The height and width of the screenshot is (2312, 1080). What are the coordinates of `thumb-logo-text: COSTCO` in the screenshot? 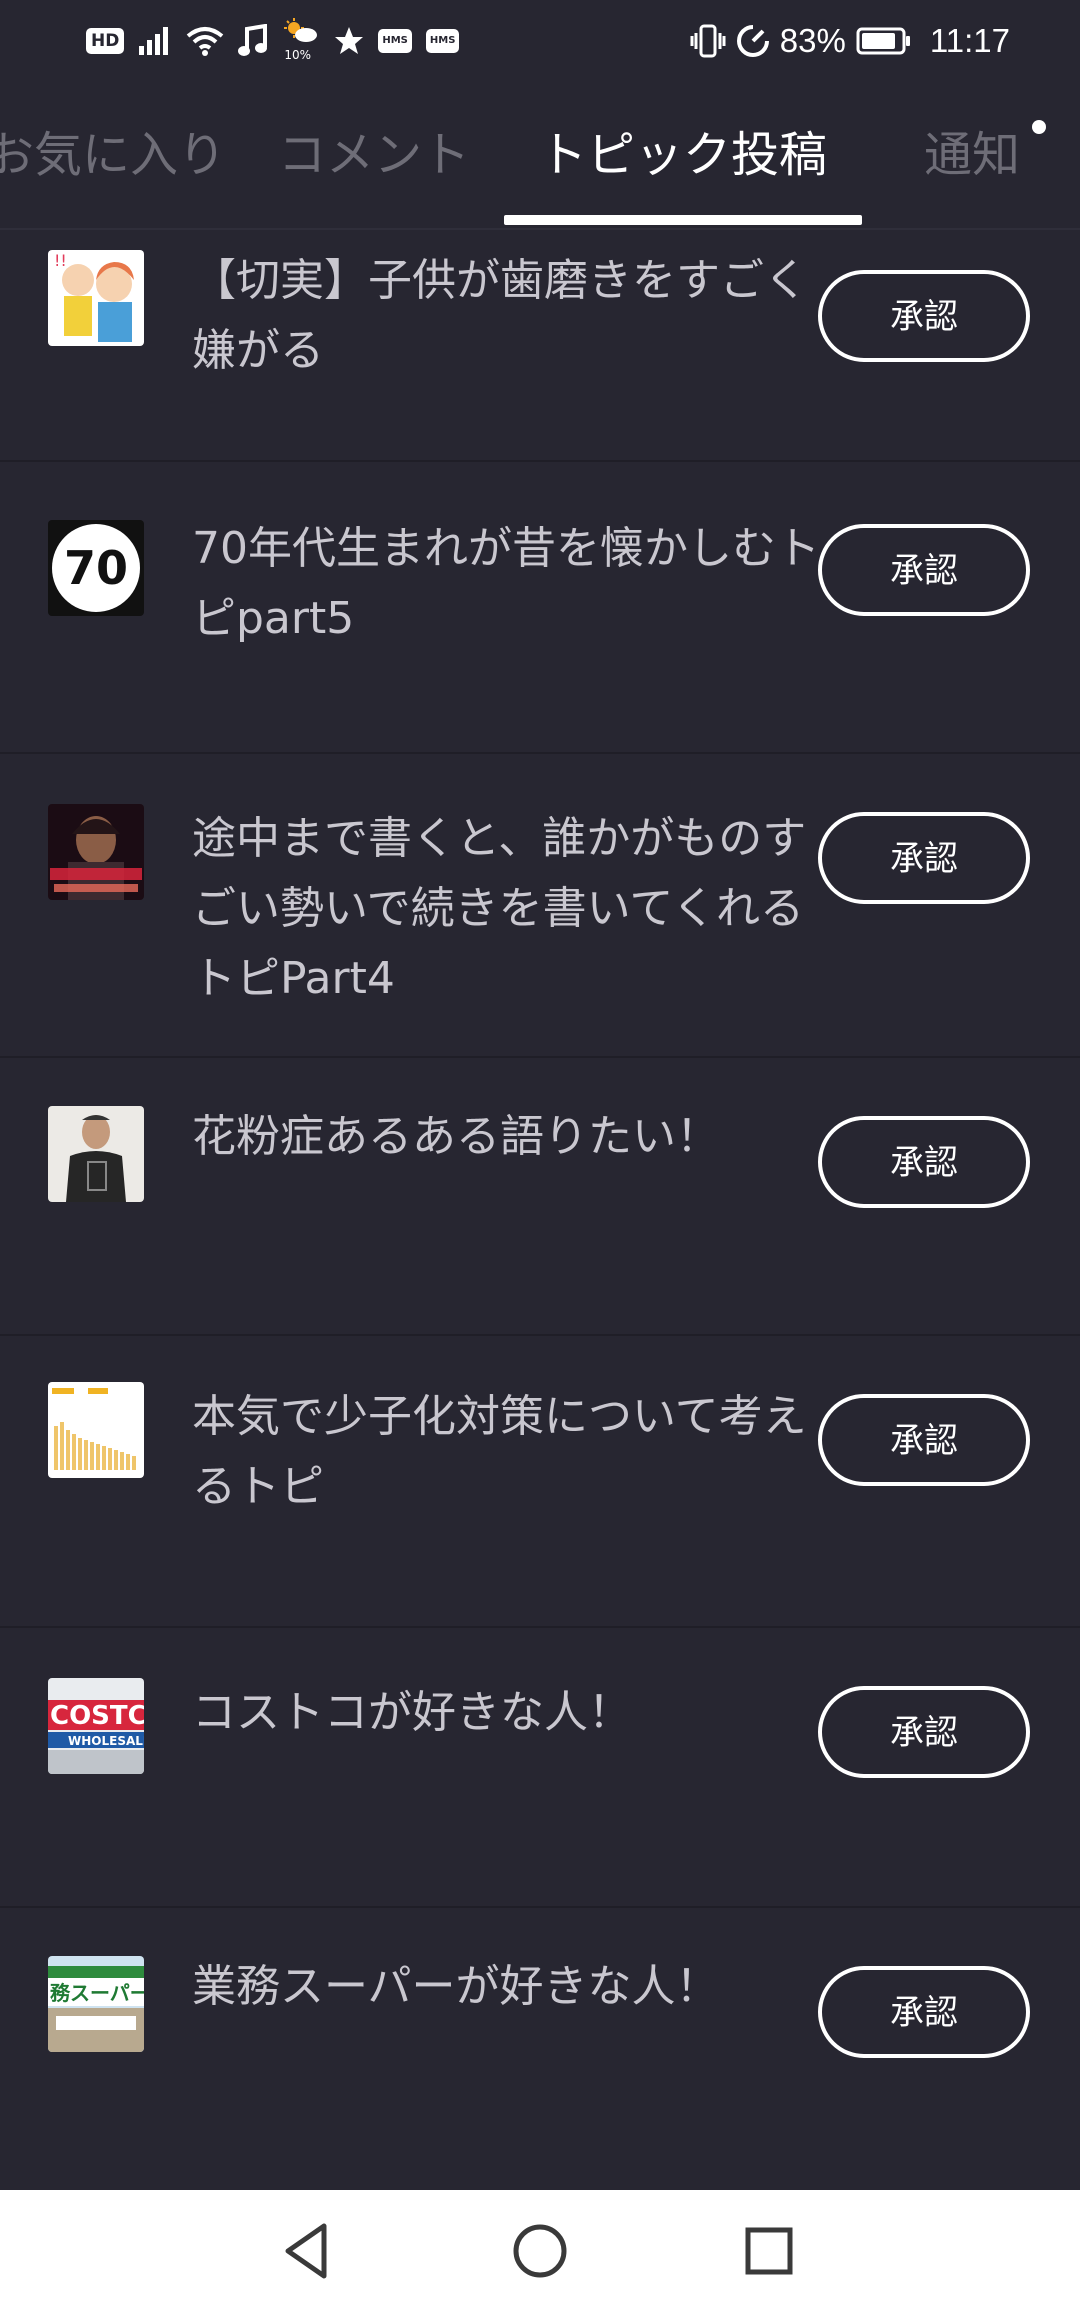 It's located at (97, 1716).